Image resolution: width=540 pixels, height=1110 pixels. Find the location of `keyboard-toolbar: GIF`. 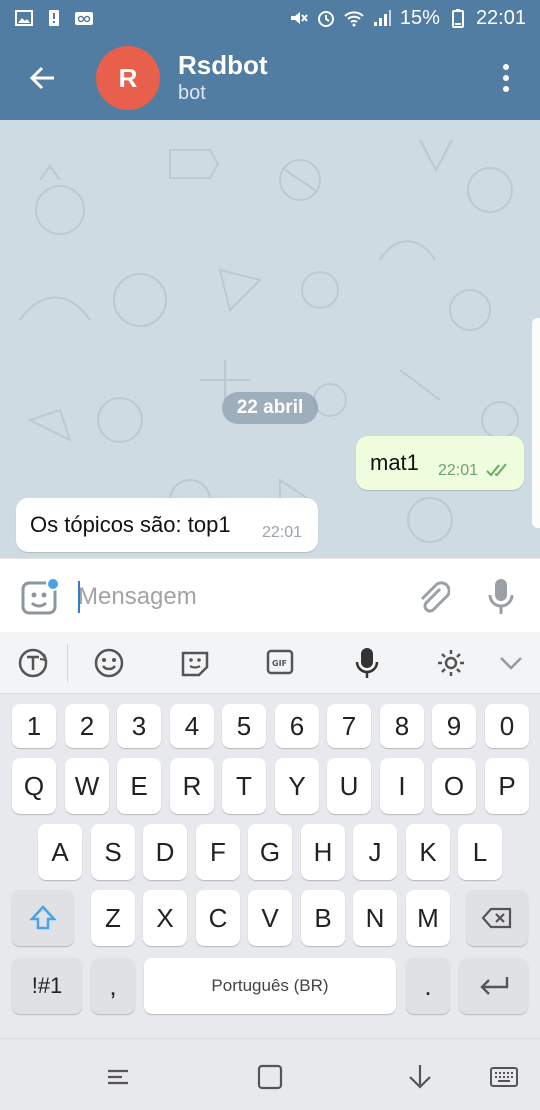

keyboard-toolbar: GIF is located at coordinates (270, 663).